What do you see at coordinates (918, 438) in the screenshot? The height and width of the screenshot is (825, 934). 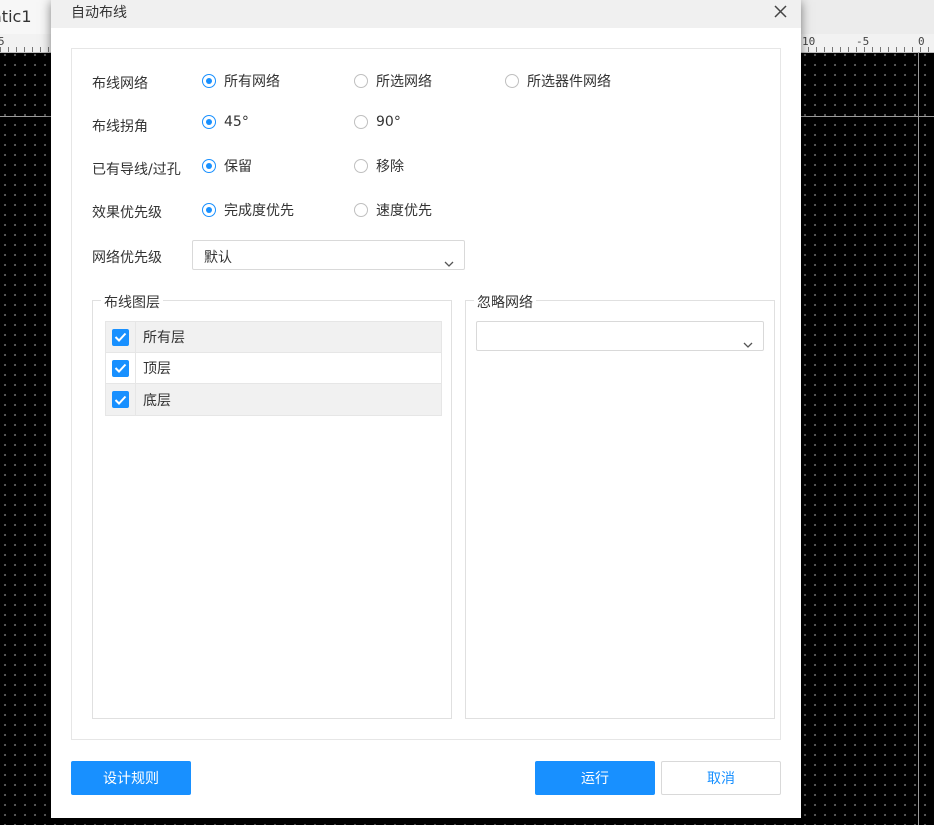 I see `crosshair-vertical` at bounding box center [918, 438].